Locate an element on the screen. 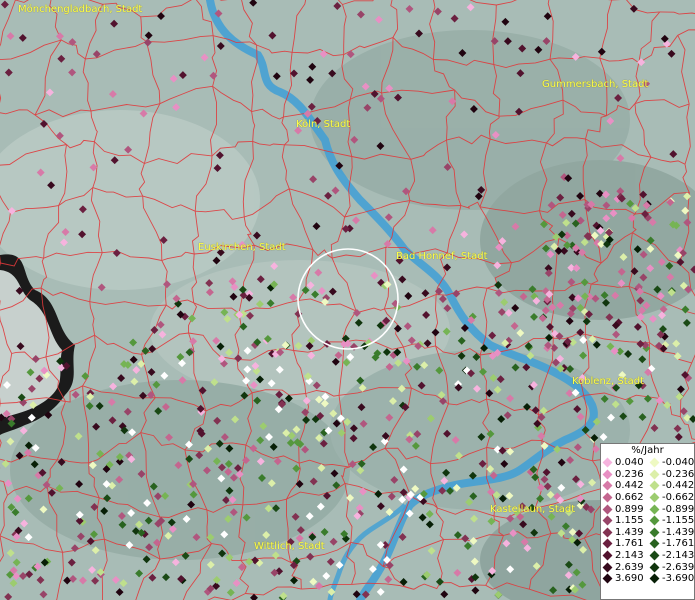  city-label-bad-honnef: Bad Honnef, Stadt is located at coordinates (442, 256).